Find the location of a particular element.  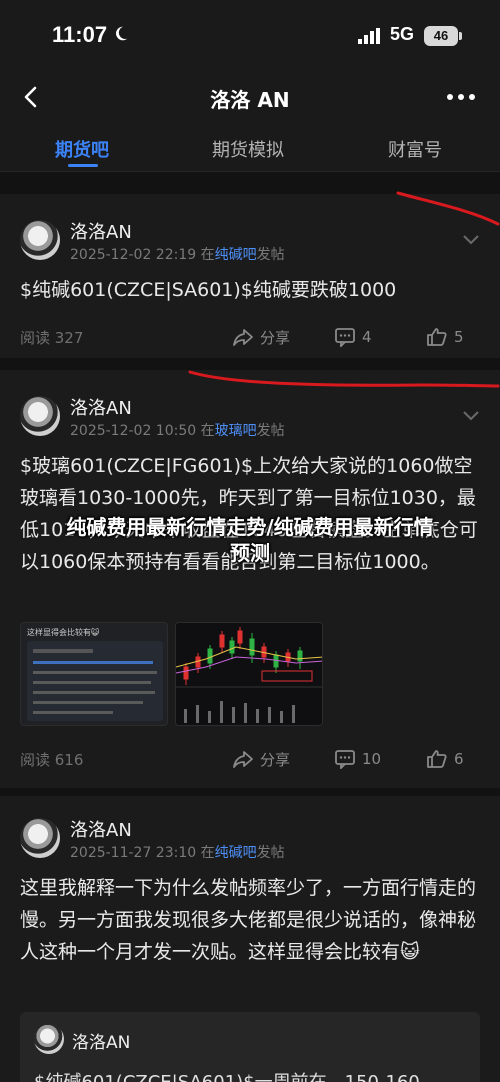

status-time: 11:07 is located at coordinates (80, 34).